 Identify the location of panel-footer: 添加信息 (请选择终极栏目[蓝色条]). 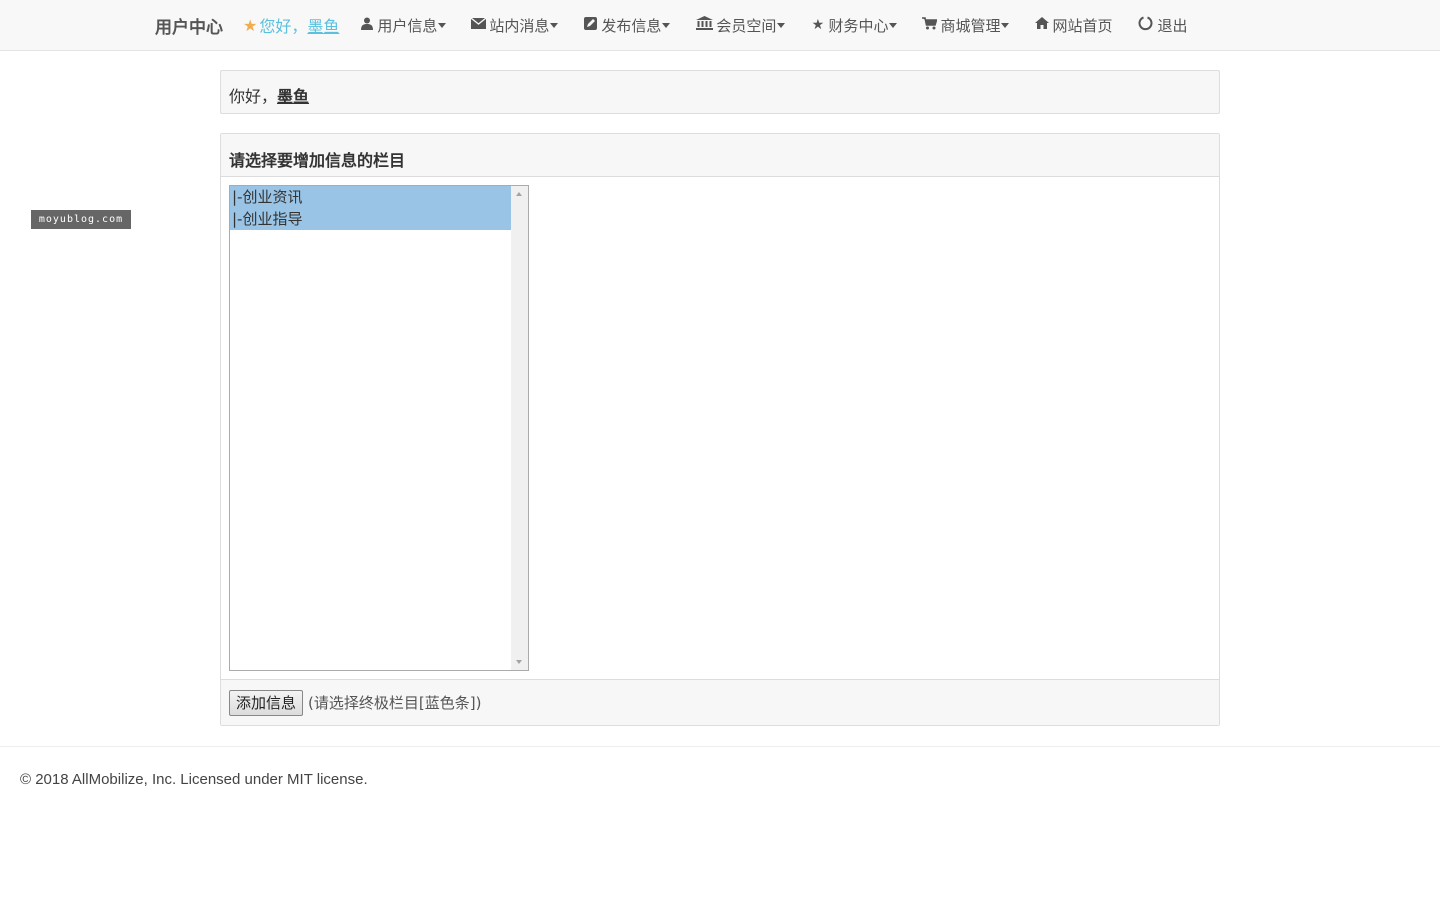
(720, 702).